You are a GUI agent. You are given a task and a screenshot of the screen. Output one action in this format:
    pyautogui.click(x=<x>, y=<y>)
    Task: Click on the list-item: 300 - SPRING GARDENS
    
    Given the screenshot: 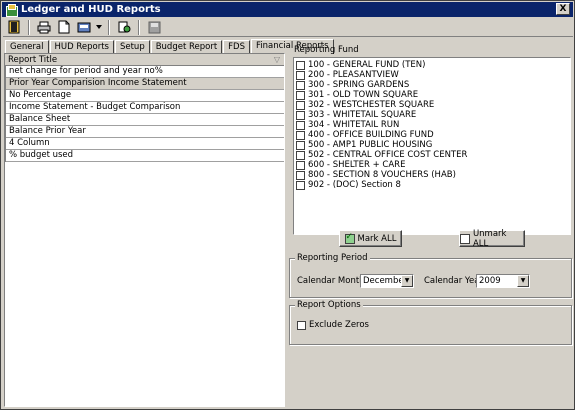 What is the action you would take?
    pyautogui.click(x=433, y=85)
    